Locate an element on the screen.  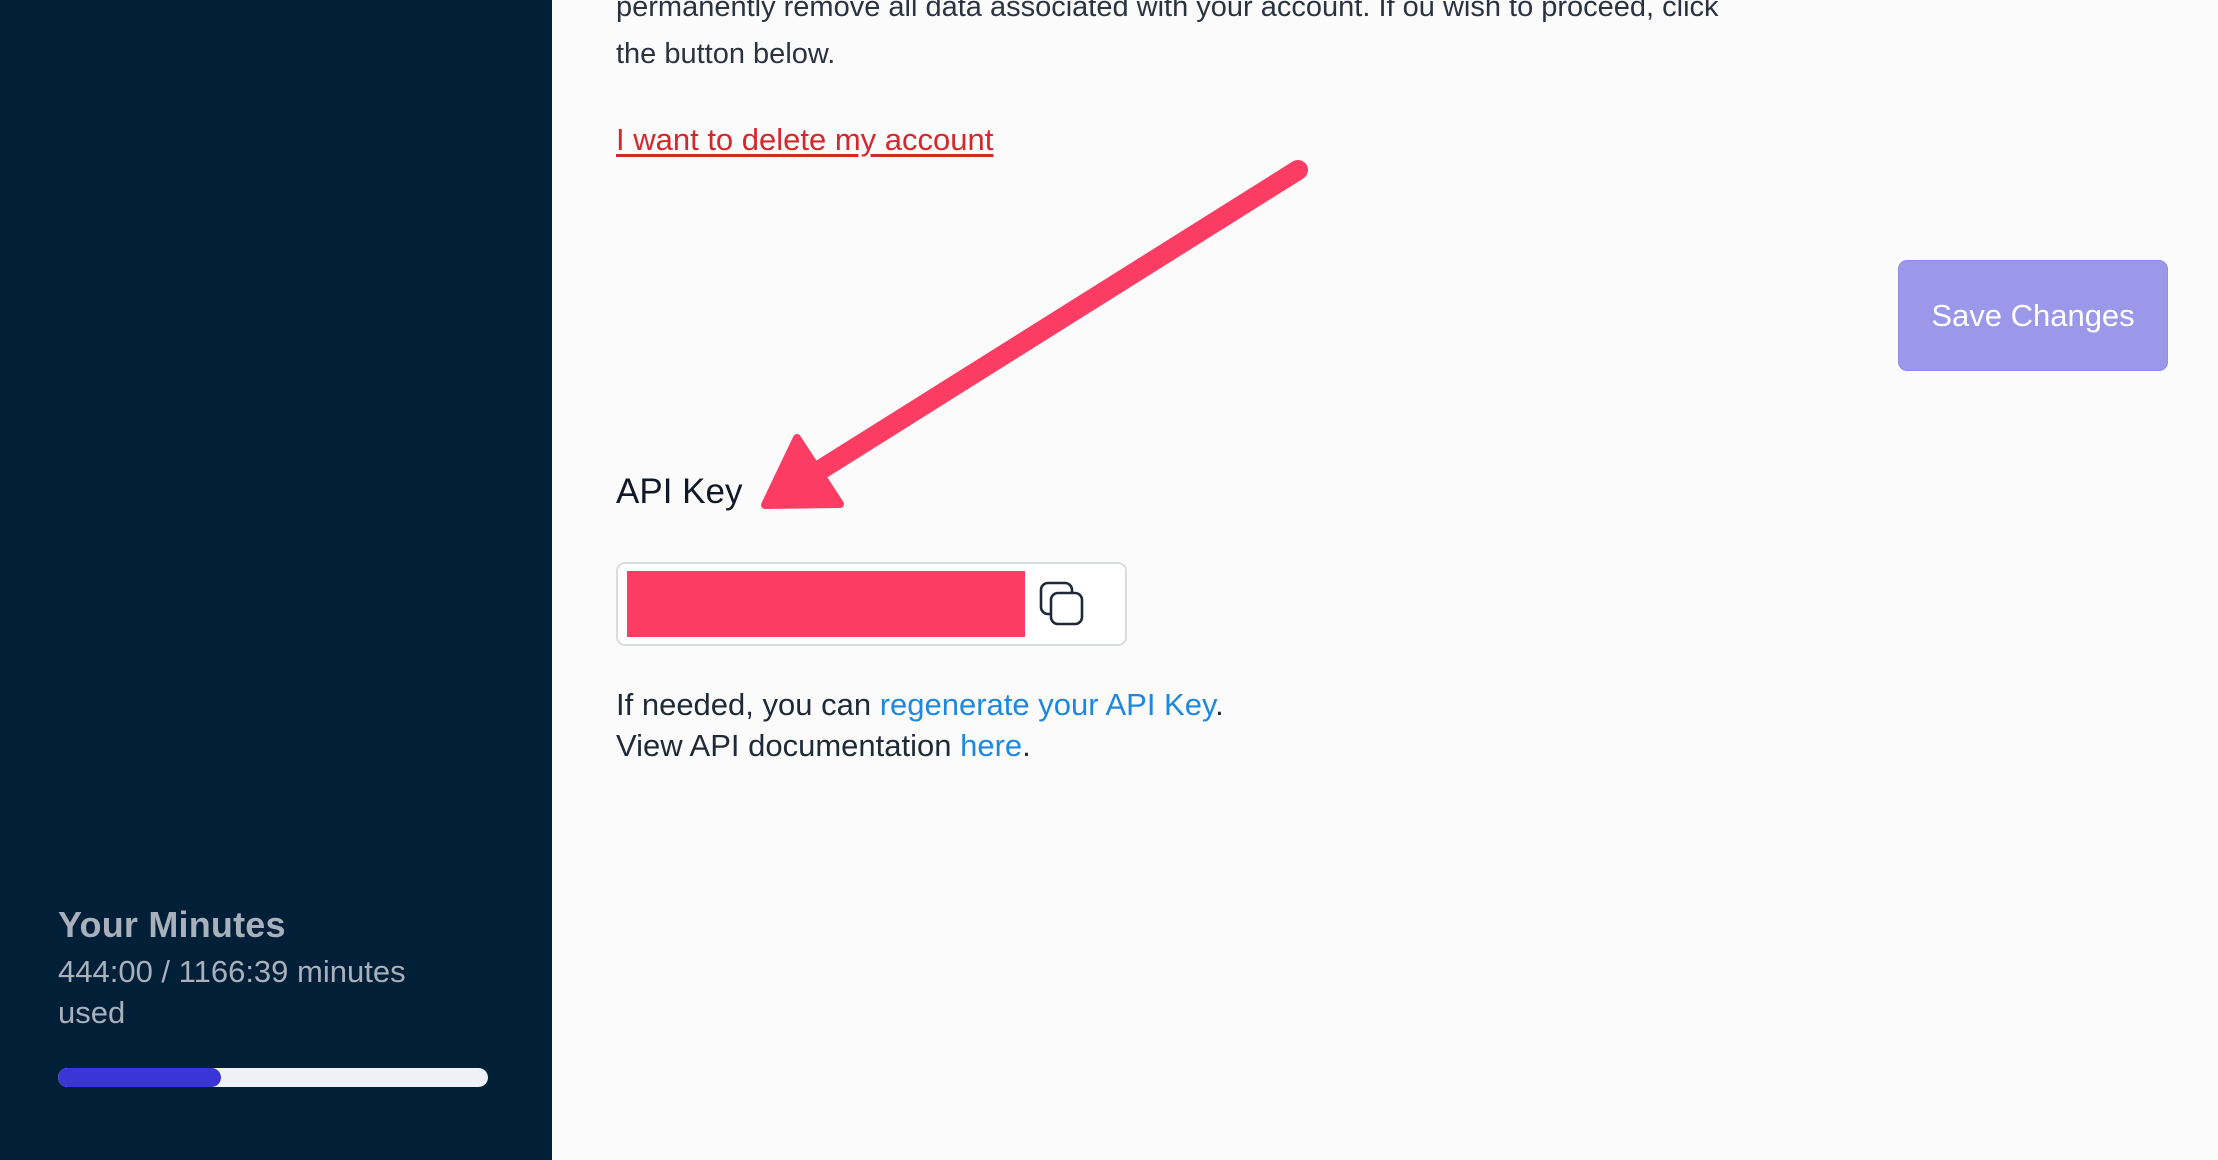
docs-line: View API documentation here. is located at coordinates (920, 745).